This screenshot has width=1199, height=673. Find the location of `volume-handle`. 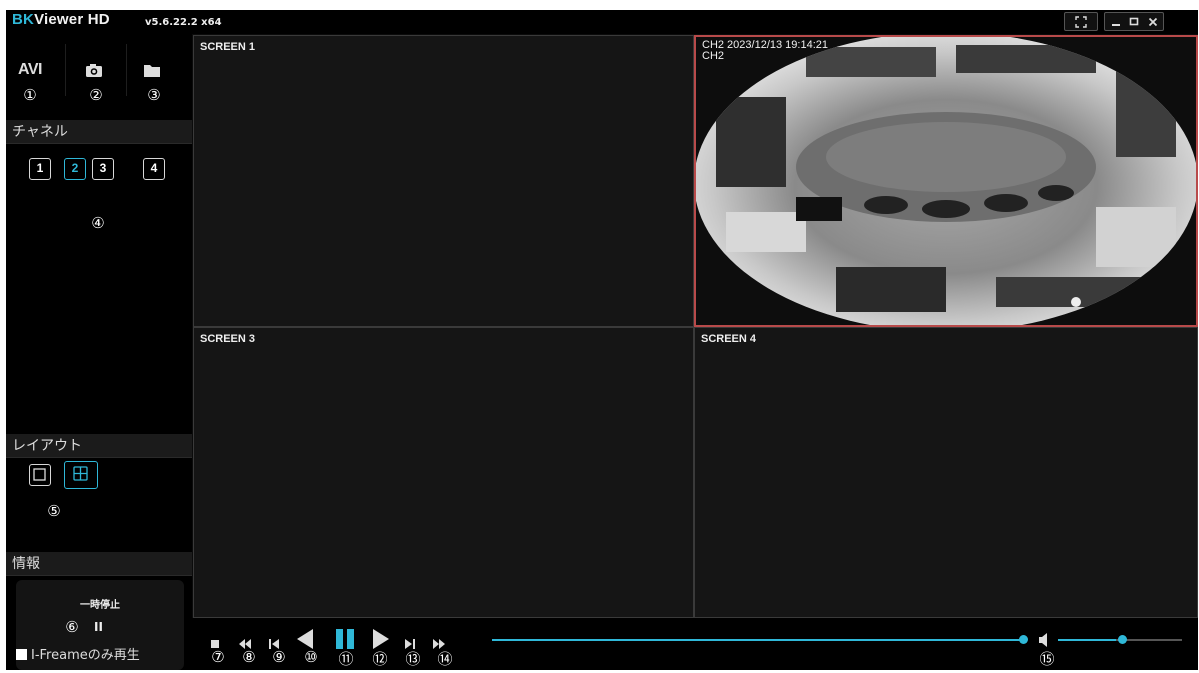

volume-handle is located at coordinates (1122, 639).